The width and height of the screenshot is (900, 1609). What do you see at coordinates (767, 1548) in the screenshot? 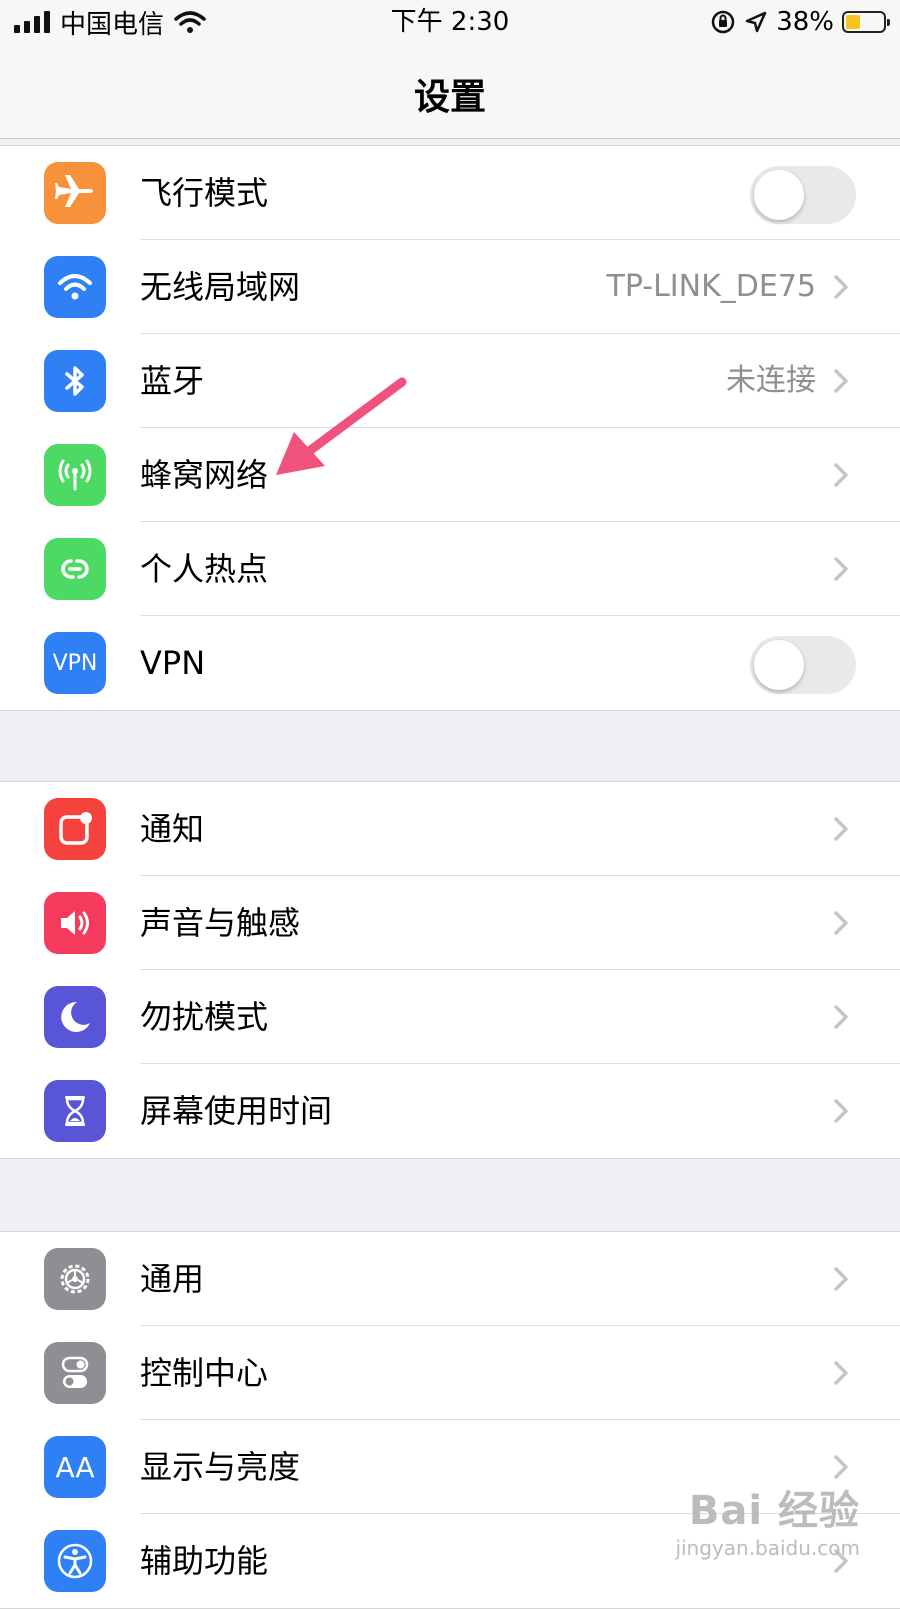
I see `watermark-sub: jingyan.baidu.com` at bounding box center [767, 1548].